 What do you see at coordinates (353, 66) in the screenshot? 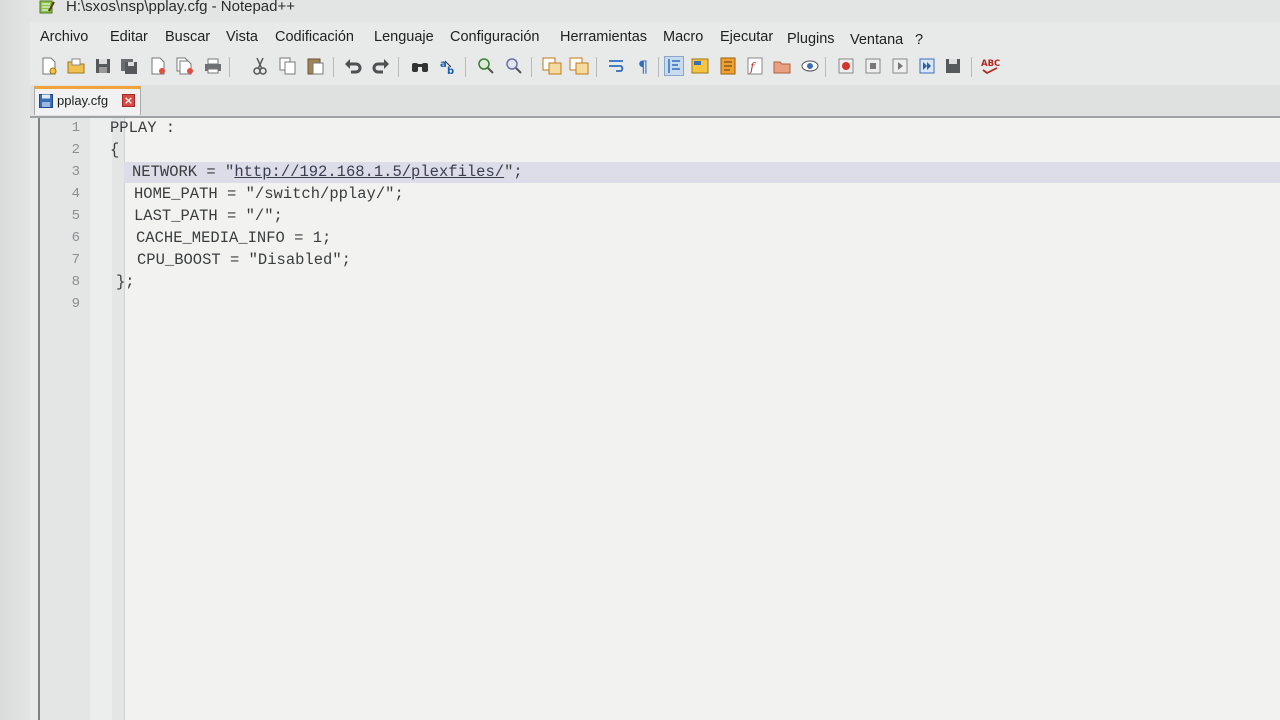
I see `undo-icon` at bounding box center [353, 66].